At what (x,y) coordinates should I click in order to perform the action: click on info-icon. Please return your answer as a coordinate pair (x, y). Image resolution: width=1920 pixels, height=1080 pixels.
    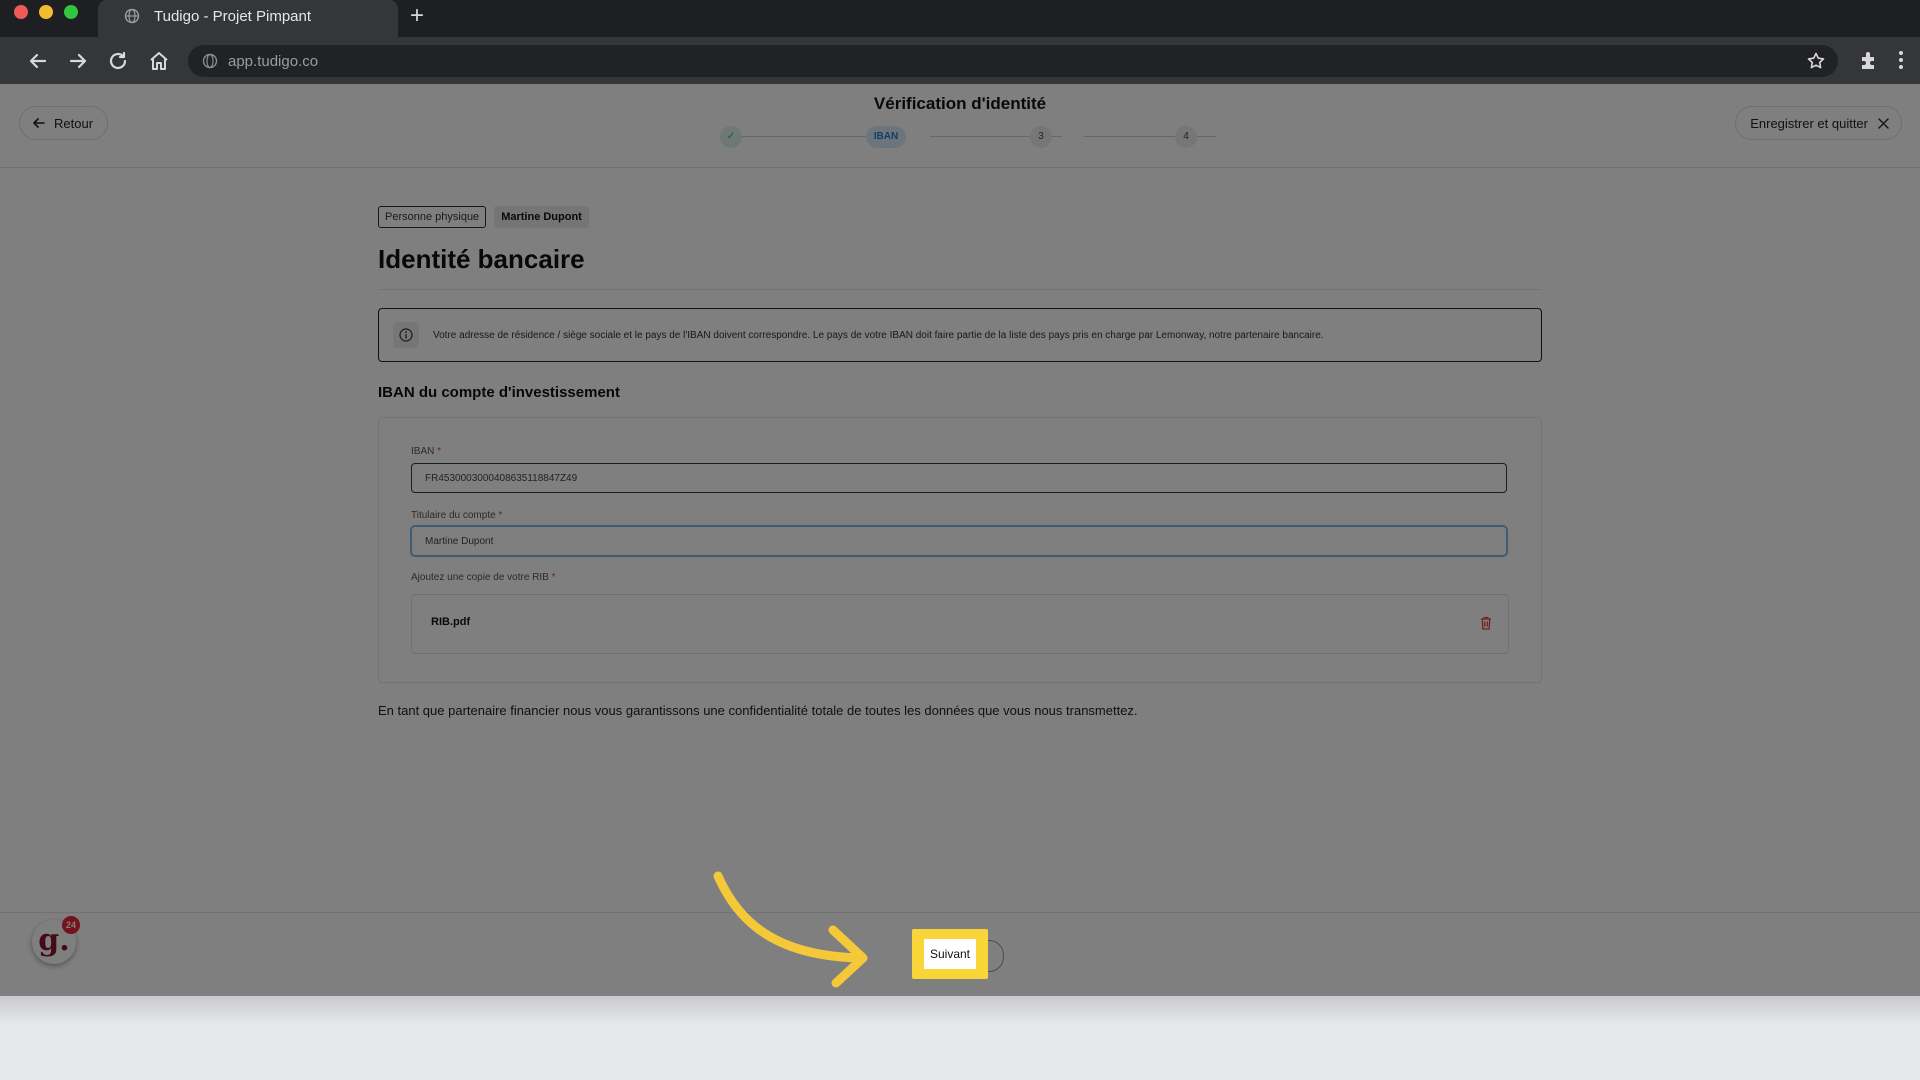
    Looking at the image, I should click on (406, 335).